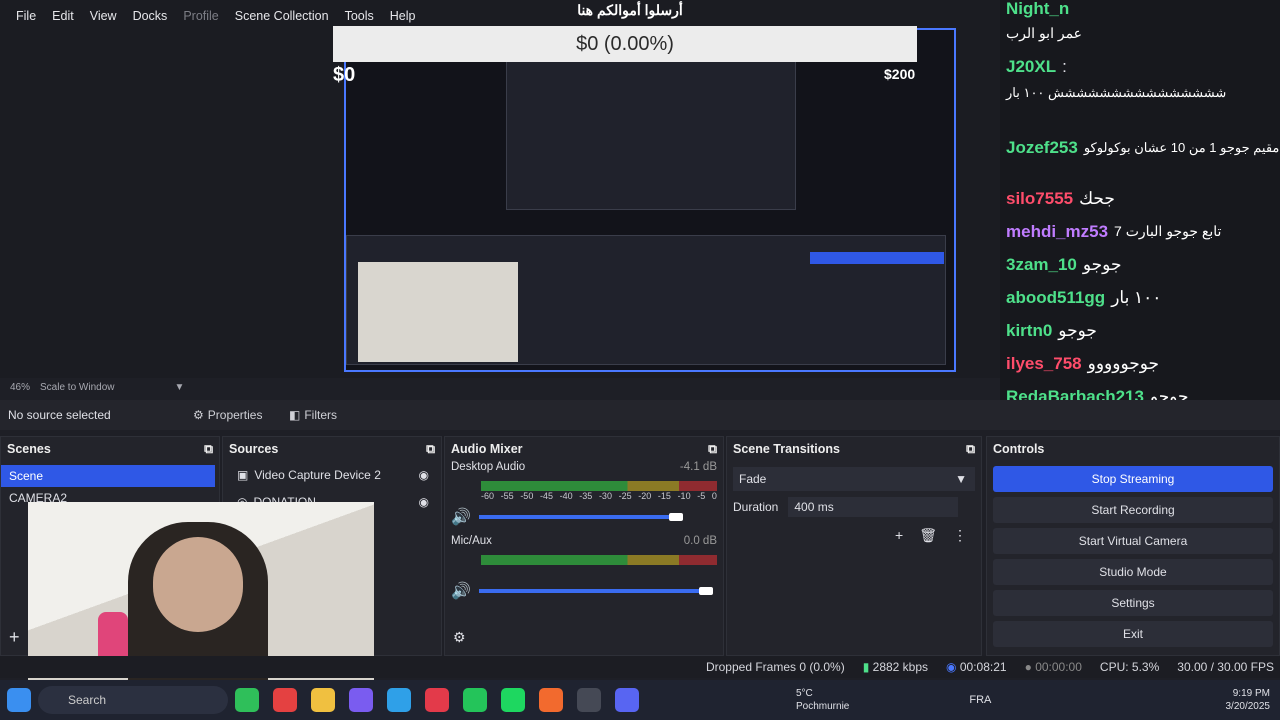 This screenshot has height=720, width=1280. Describe the element at coordinates (1133, 634) in the screenshot. I see `exit-button: Exit` at that location.